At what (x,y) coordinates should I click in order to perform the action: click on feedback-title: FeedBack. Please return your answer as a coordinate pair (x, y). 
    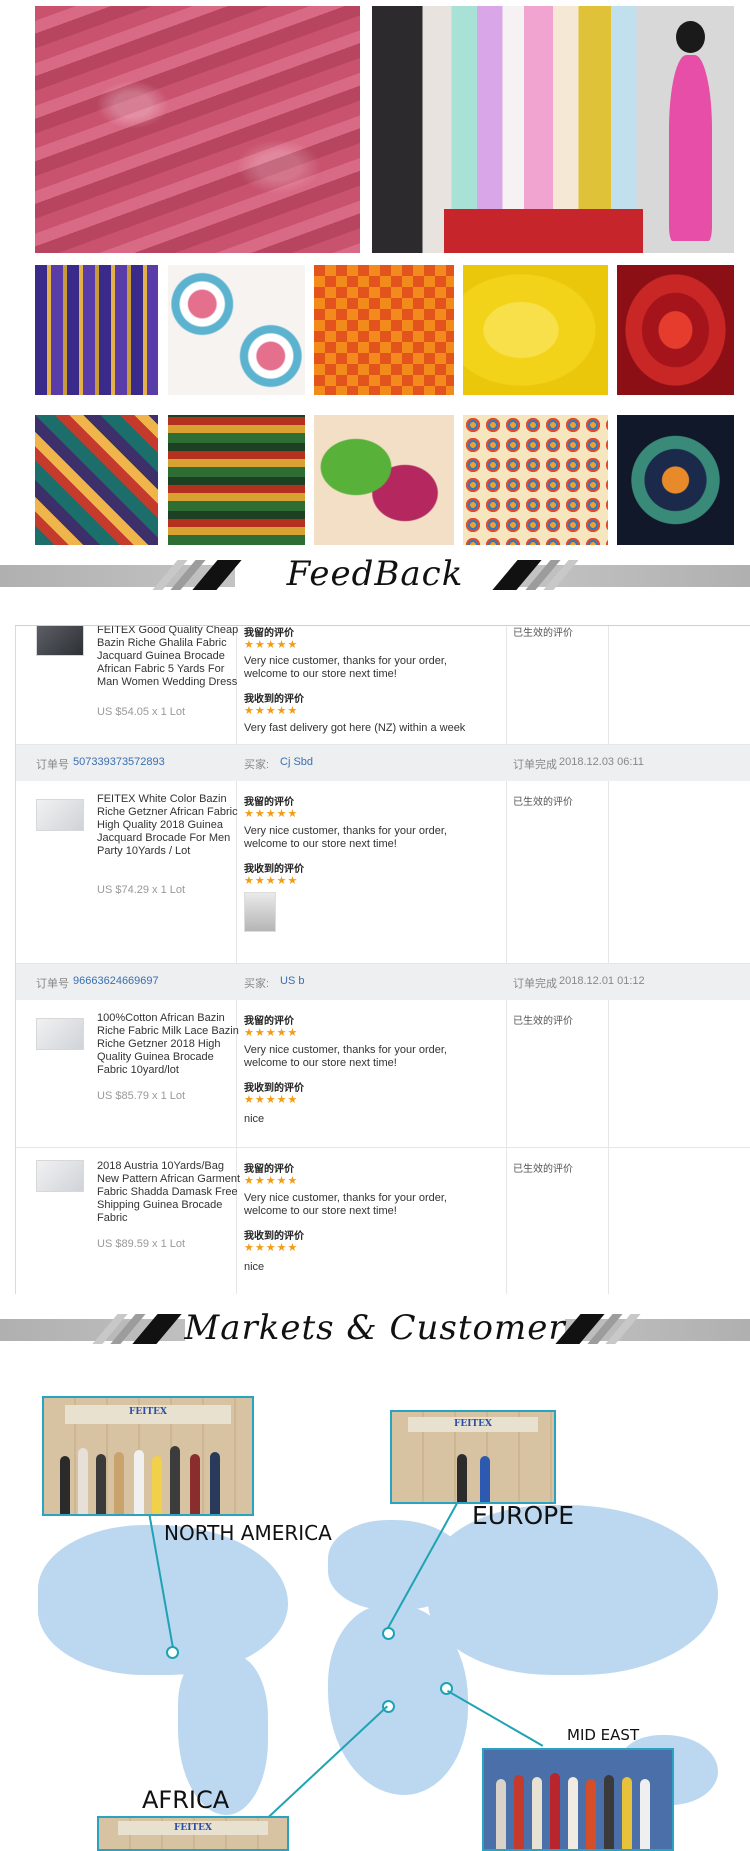
    Looking at the image, I should click on (375, 574).